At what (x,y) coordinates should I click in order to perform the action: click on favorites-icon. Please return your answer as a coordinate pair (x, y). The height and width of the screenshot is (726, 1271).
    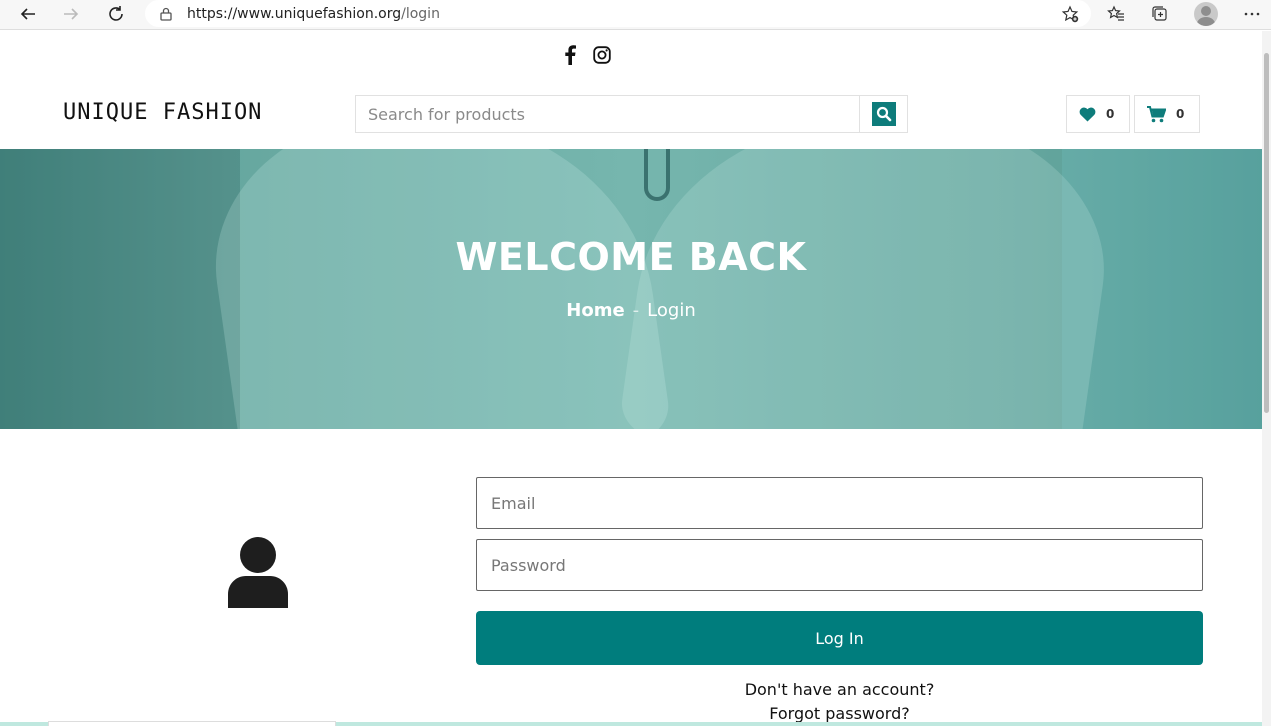
    Looking at the image, I should click on (1115, 13).